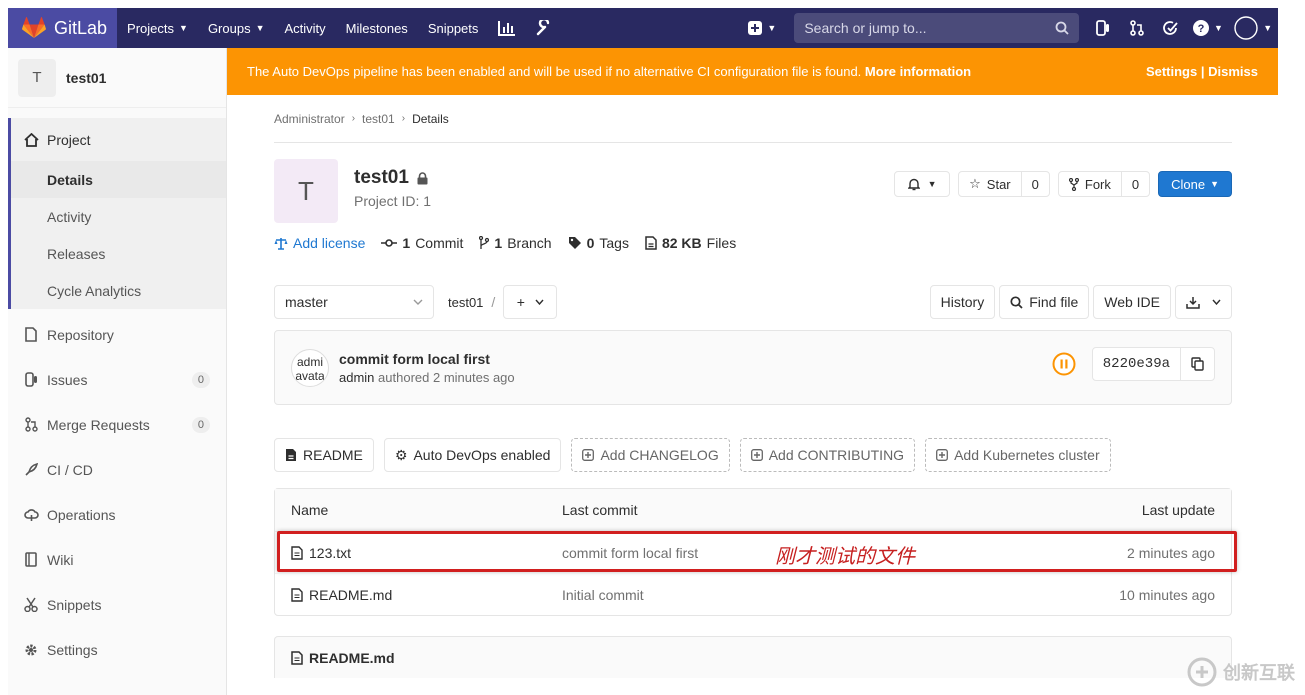 The image size is (1305, 695). What do you see at coordinates (1246, 28) in the screenshot?
I see `user-avatar-icon` at bounding box center [1246, 28].